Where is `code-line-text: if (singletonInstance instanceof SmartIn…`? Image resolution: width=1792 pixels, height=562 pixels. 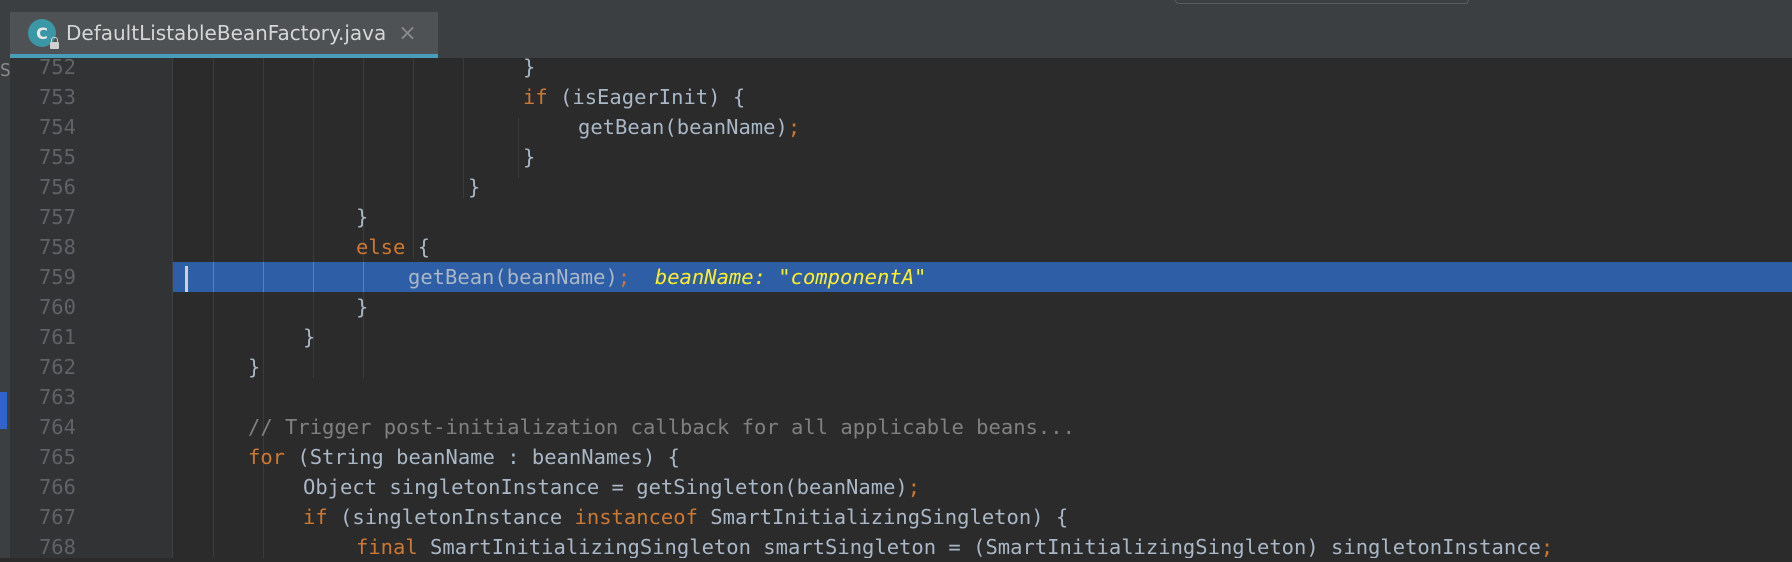 code-line-text: if (singletonInstance instanceof SmartIn… is located at coordinates (685, 517).